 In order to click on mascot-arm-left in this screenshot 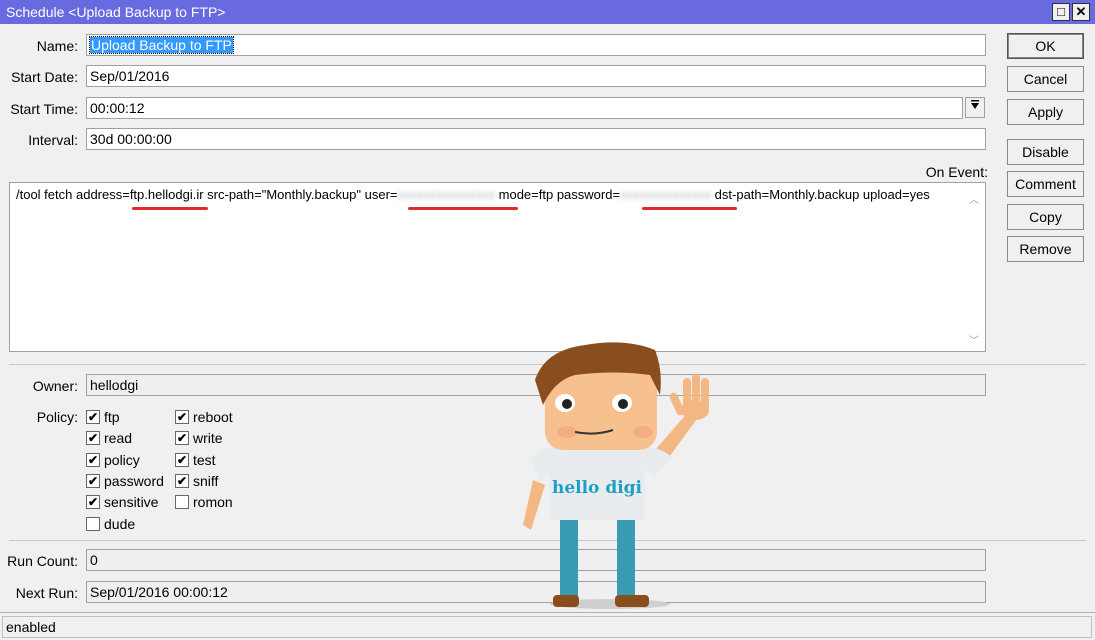, I will do `click(534, 505)`.